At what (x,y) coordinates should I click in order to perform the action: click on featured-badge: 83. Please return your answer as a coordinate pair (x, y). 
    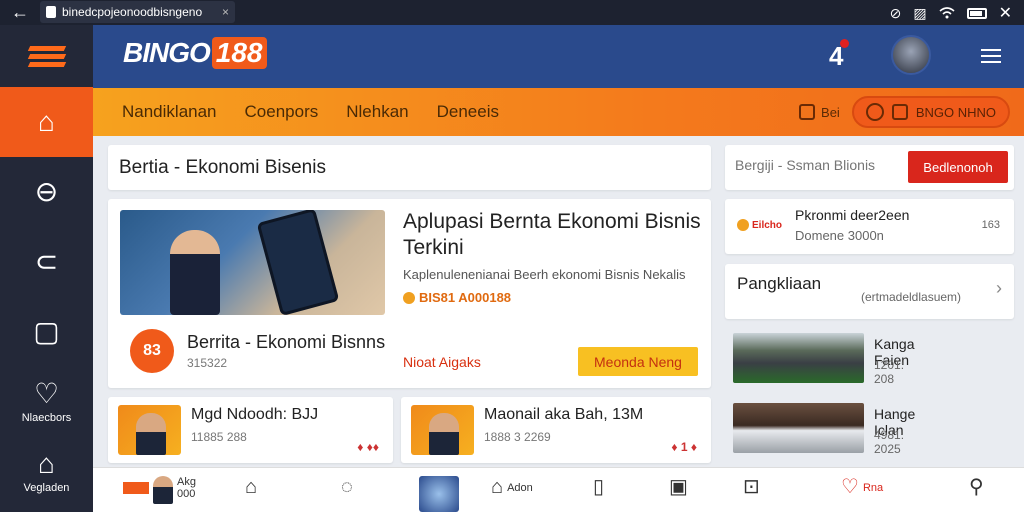
    Looking at the image, I should click on (152, 351).